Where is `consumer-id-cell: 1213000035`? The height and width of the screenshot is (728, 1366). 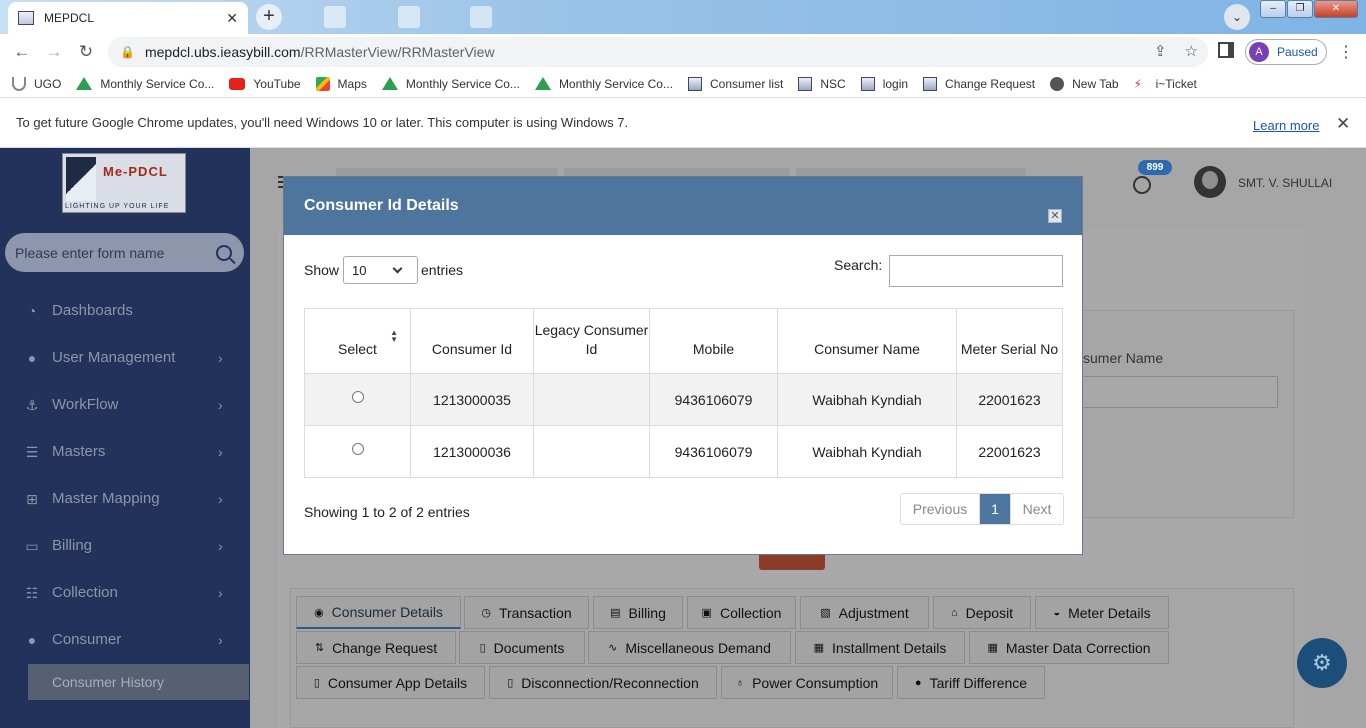
consumer-id-cell: 1213000035 is located at coordinates (472, 399).